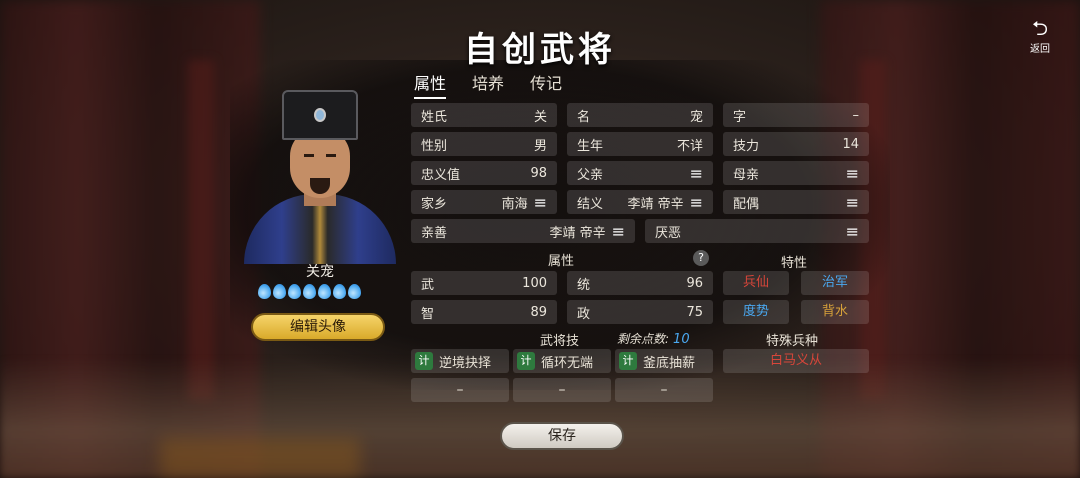 The height and width of the screenshot is (478, 1080). Describe the element at coordinates (1040, 28) in the screenshot. I see `return-arrow-icon: ⮌` at that location.